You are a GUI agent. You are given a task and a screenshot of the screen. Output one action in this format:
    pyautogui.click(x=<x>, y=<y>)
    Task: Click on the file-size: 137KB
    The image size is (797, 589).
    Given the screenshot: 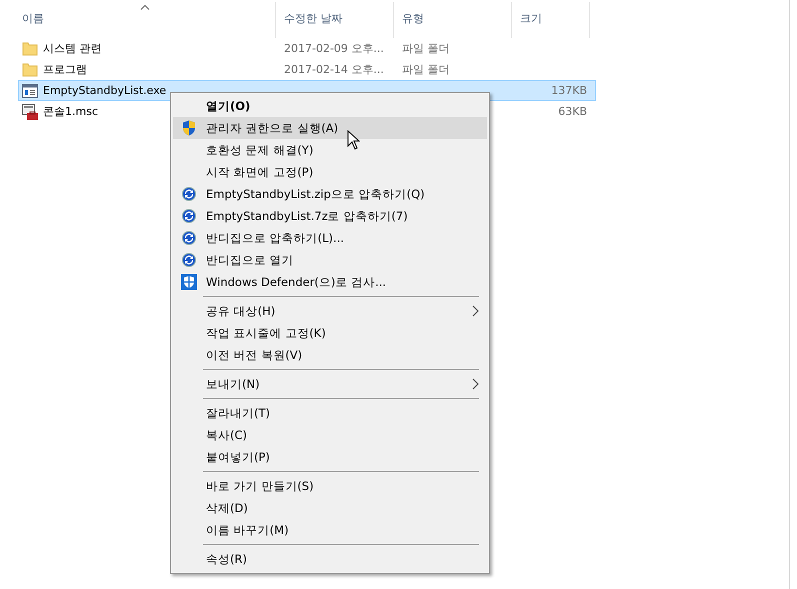 What is the action you would take?
    pyautogui.click(x=569, y=90)
    